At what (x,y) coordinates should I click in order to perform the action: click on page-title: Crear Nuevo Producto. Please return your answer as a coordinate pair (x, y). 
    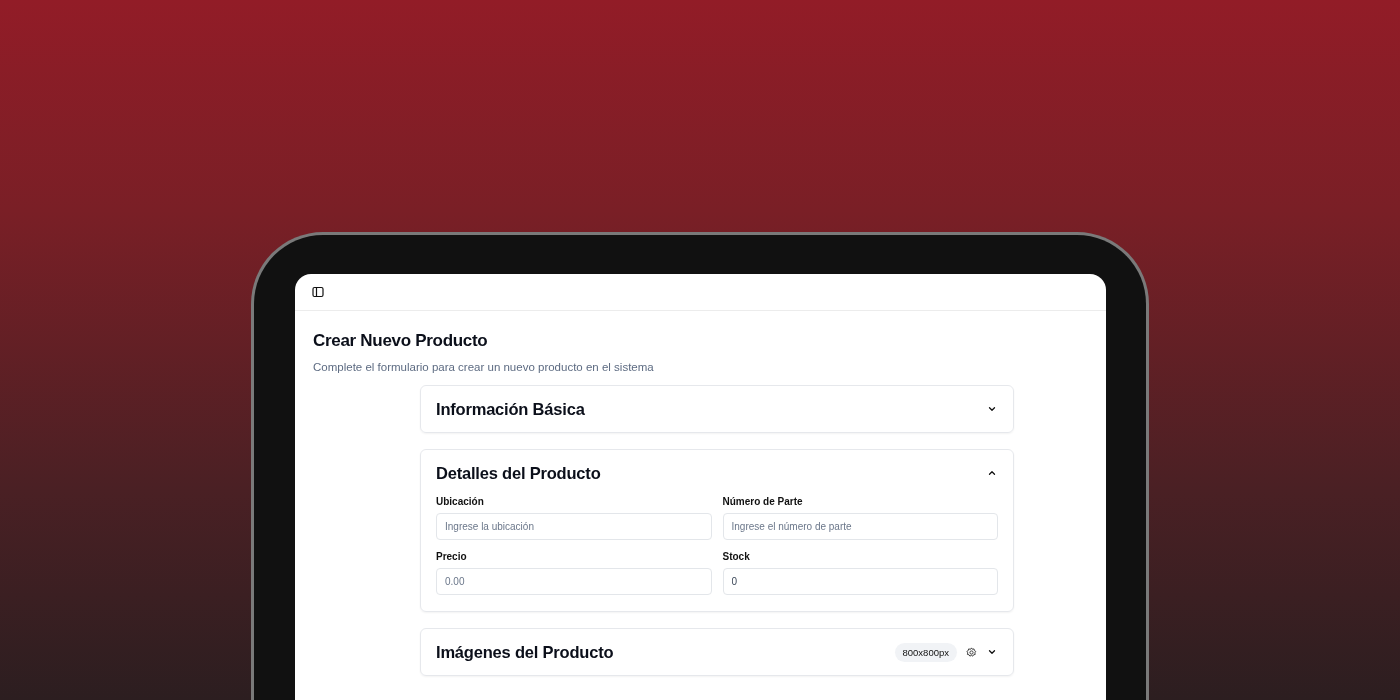
    Looking at the image, I should click on (401, 341).